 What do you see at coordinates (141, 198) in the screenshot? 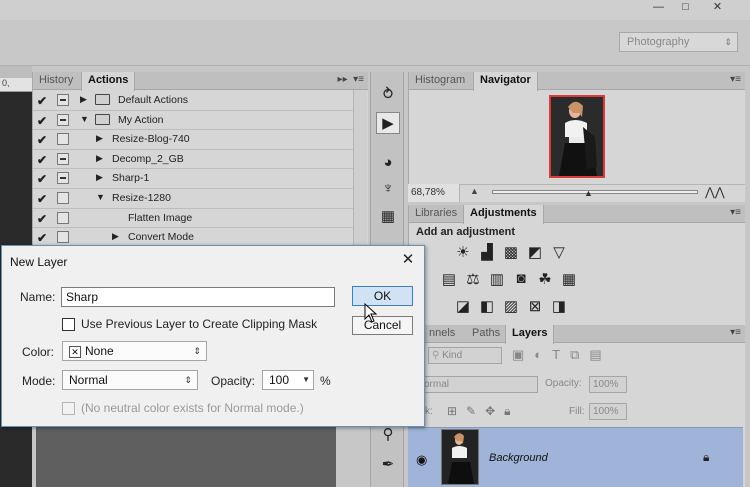
I see `action-label: Resize-1280` at bounding box center [141, 198].